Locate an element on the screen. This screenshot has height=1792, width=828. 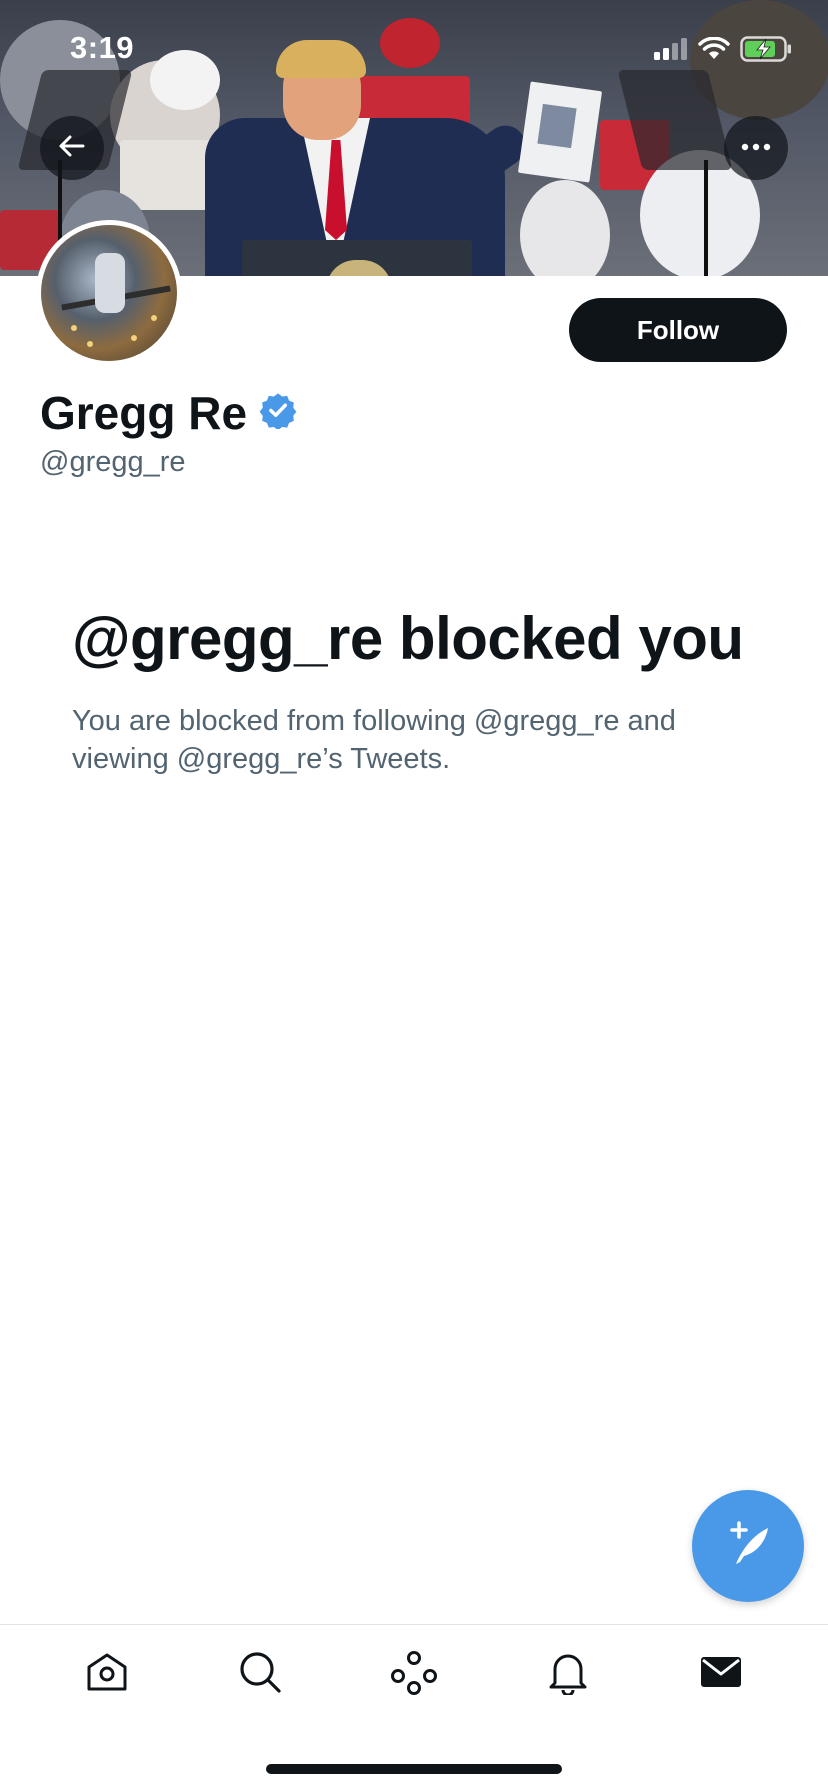
nav-messages is located at coordinates (721, 1675).